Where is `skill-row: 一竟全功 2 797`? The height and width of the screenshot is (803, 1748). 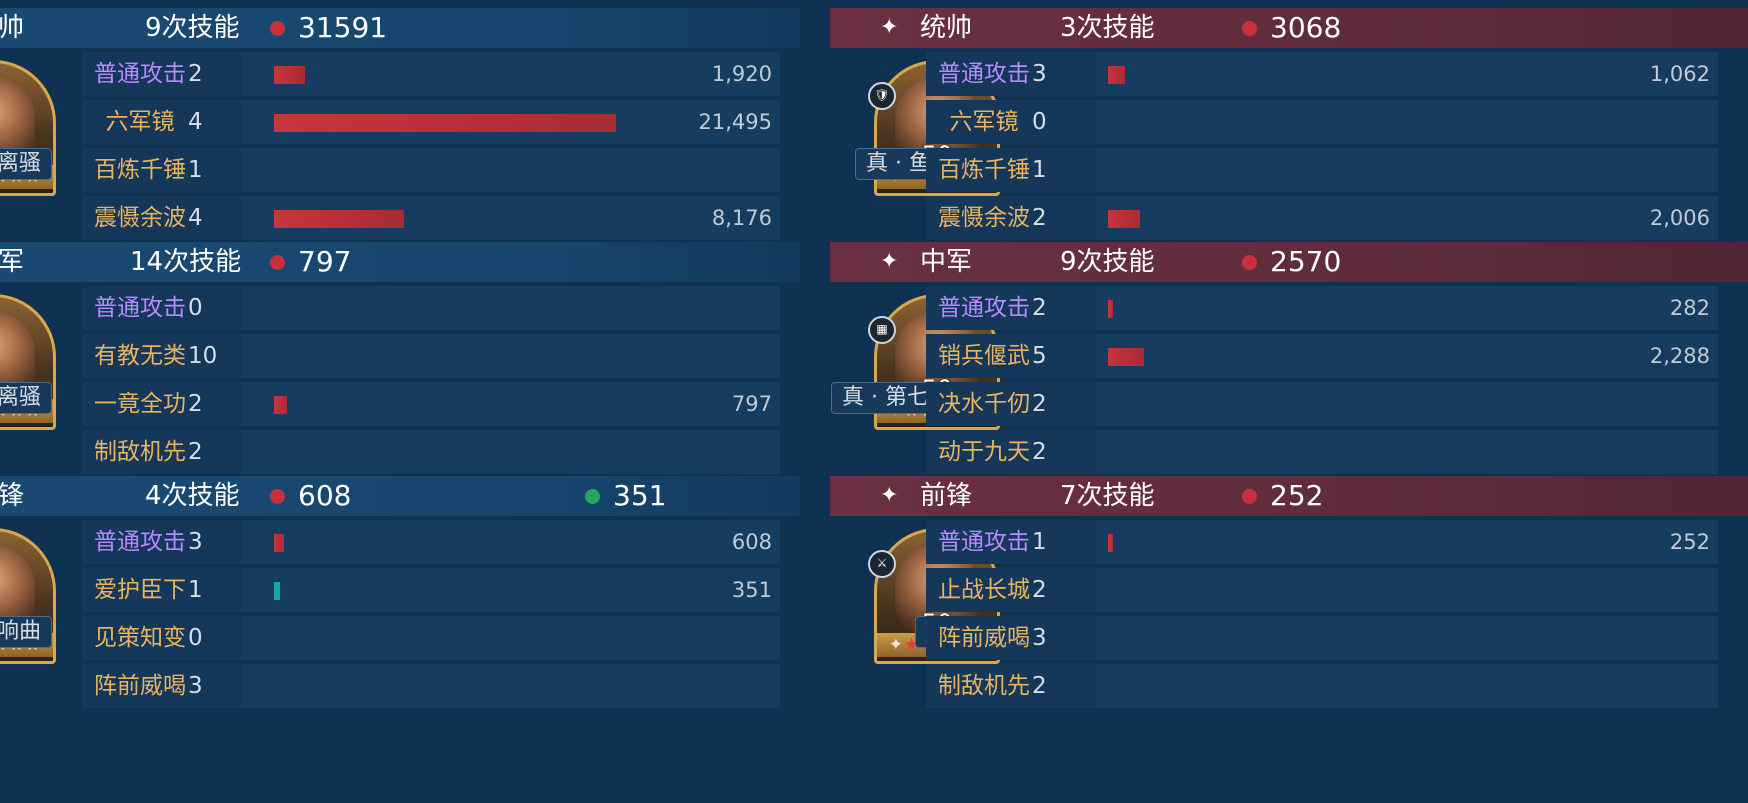
skill-row: 一竟全功 2 797 is located at coordinates (431, 404).